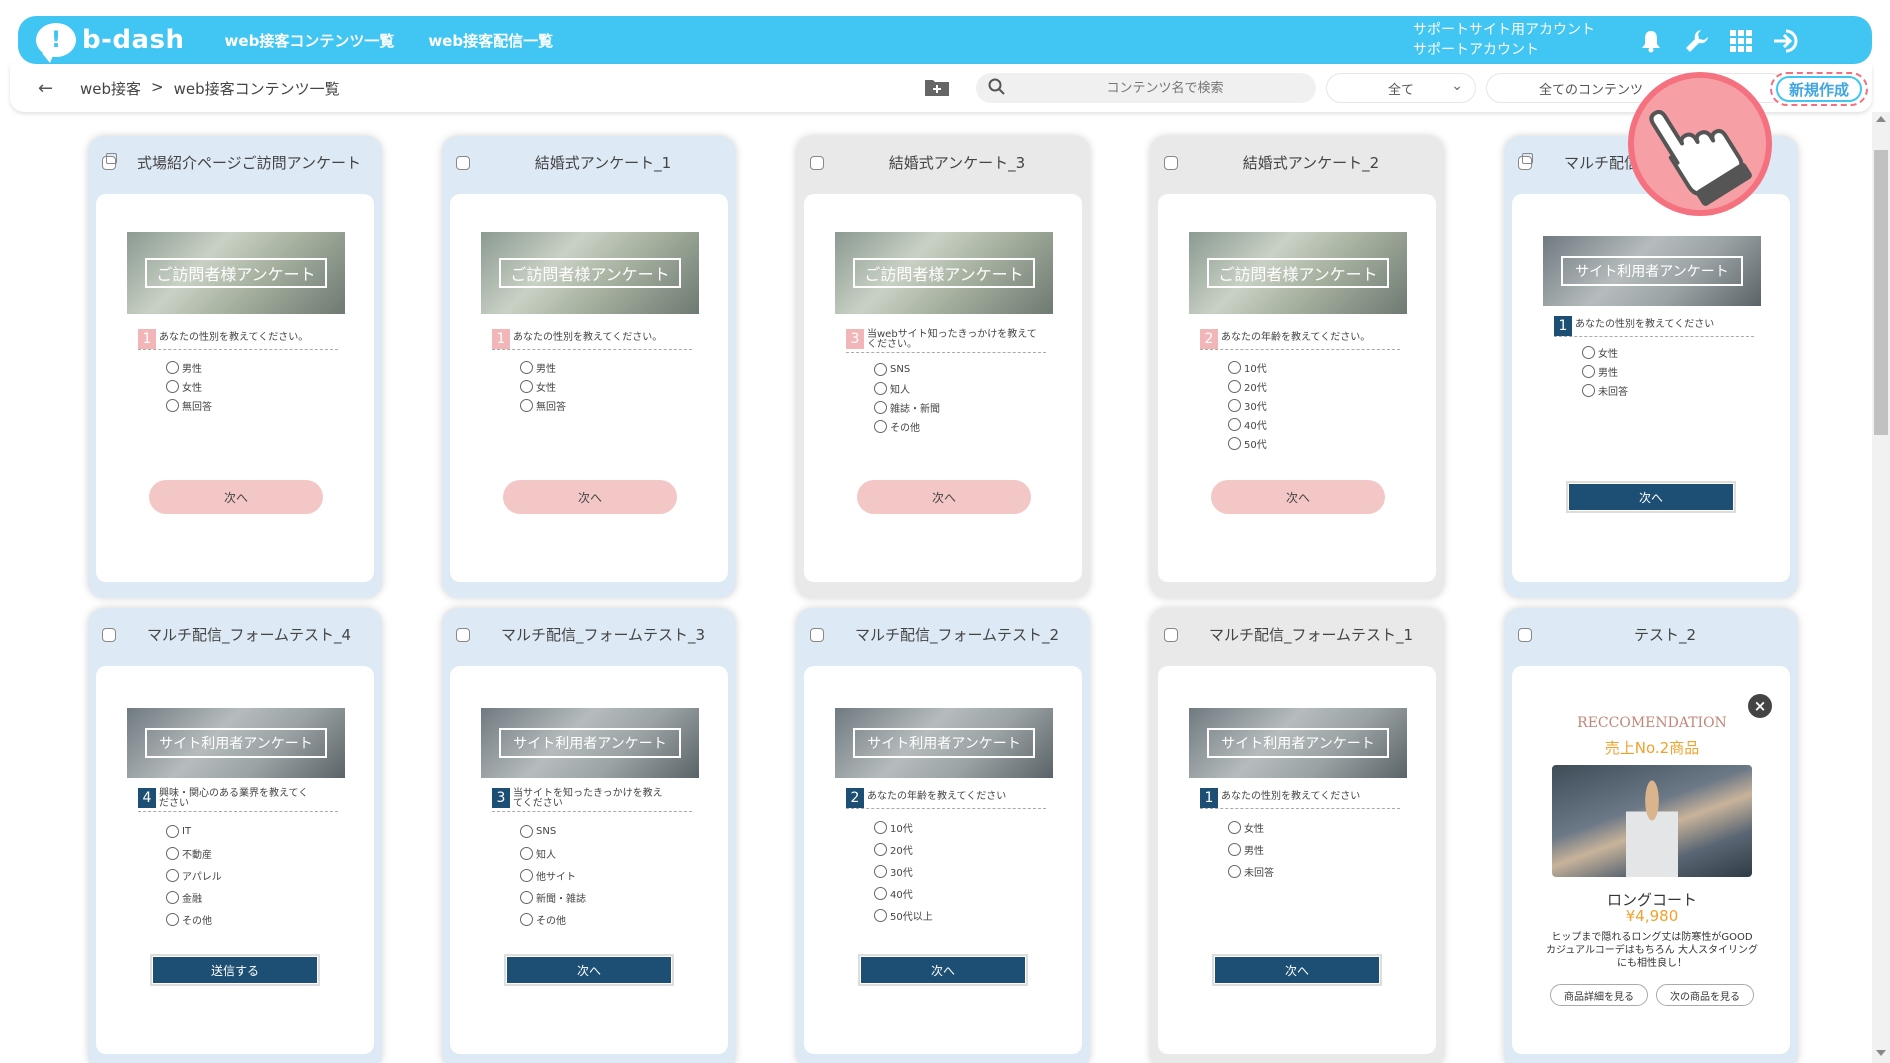 The height and width of the screenshot is (1063, 1890). I want to click on question-number: 3, so click(501, 798).